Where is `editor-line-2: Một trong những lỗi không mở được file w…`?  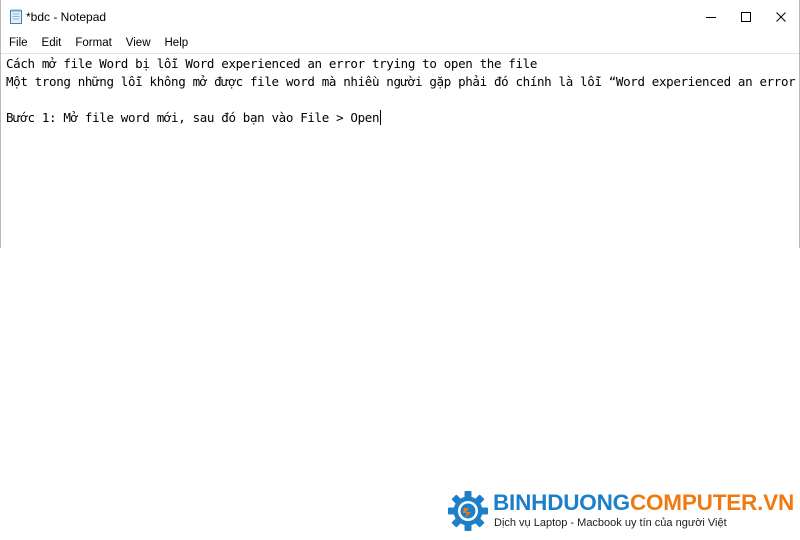
editor-line-2: Một trong những lỗi không mở được file w… is located at coordinates (401, 81).